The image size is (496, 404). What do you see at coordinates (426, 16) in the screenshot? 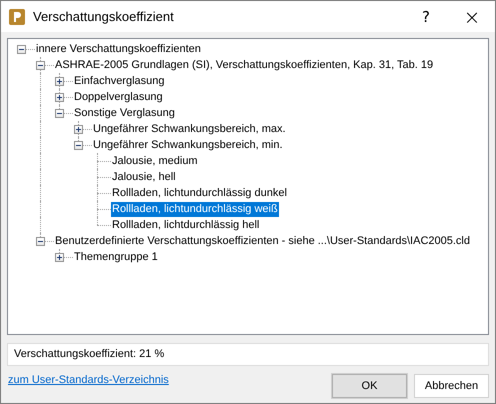
I see `help-button: ?` at bounding box center [426, 16].